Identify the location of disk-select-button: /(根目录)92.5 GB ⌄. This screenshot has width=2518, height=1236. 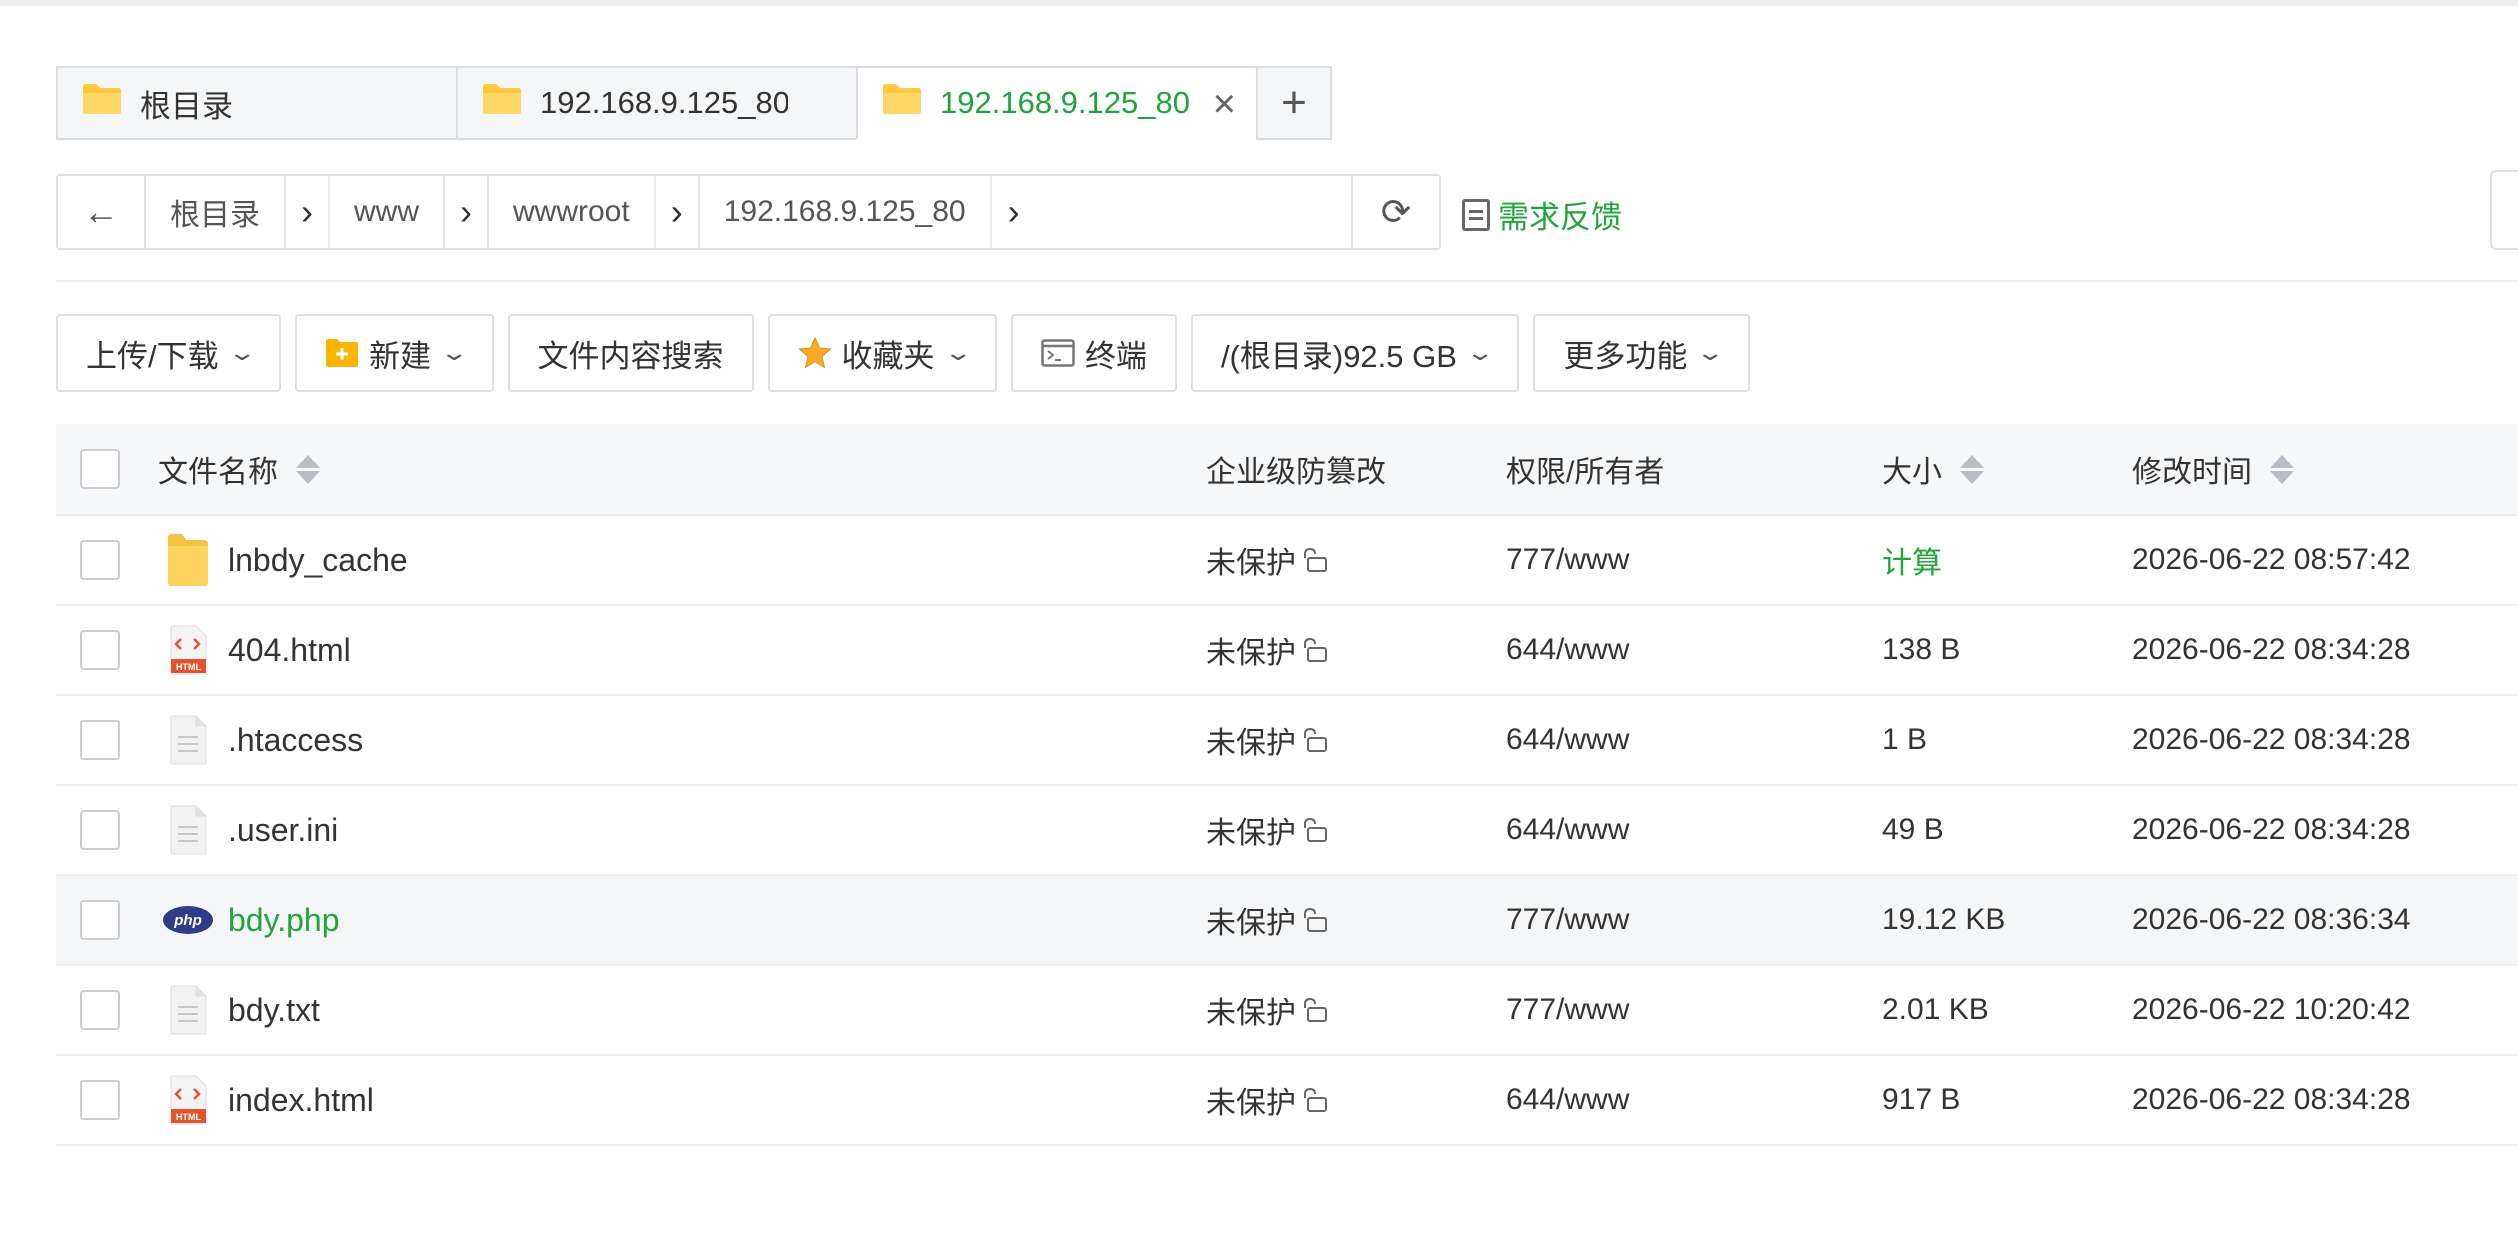
(1355, 353).